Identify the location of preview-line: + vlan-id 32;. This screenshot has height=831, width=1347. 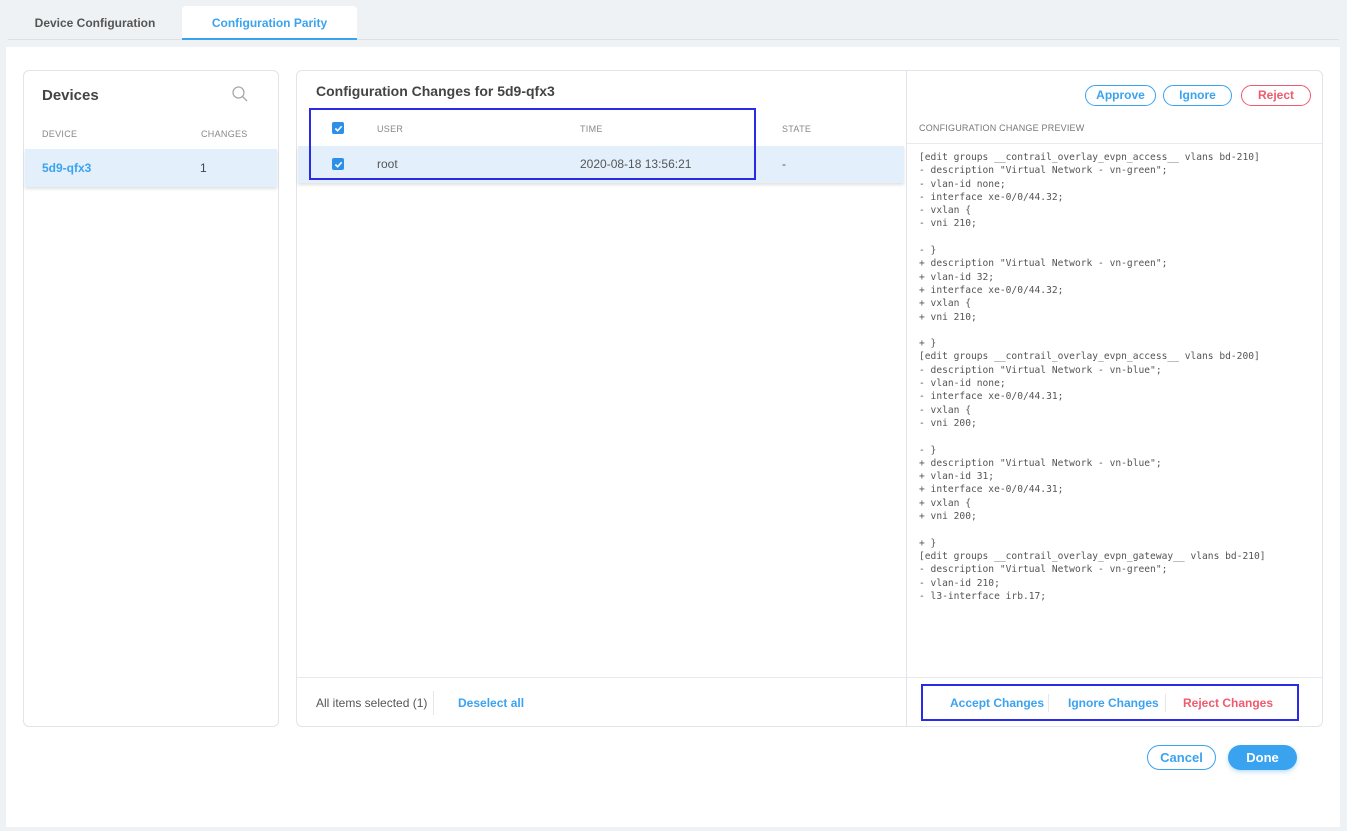
(957, 277).